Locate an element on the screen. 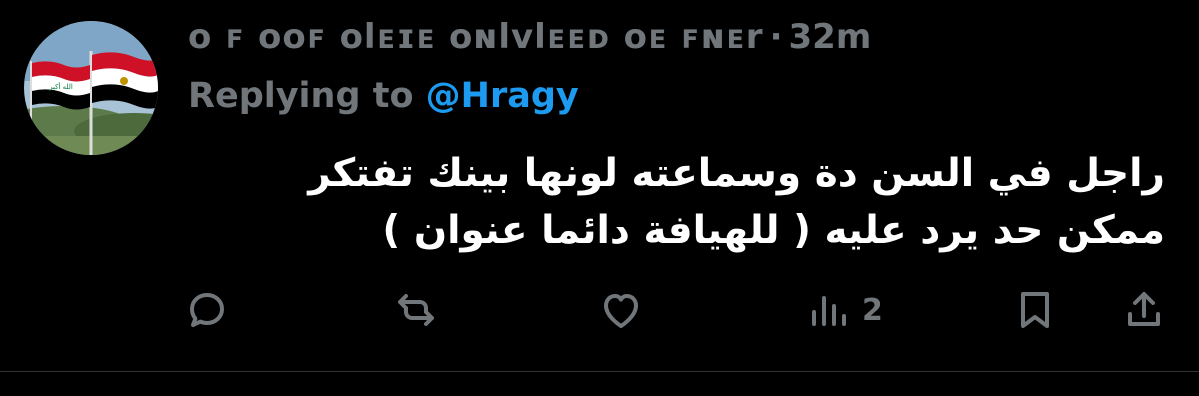 This screenshot has height=396, width=1199. retweet-button is located at coordinates (416, 310).